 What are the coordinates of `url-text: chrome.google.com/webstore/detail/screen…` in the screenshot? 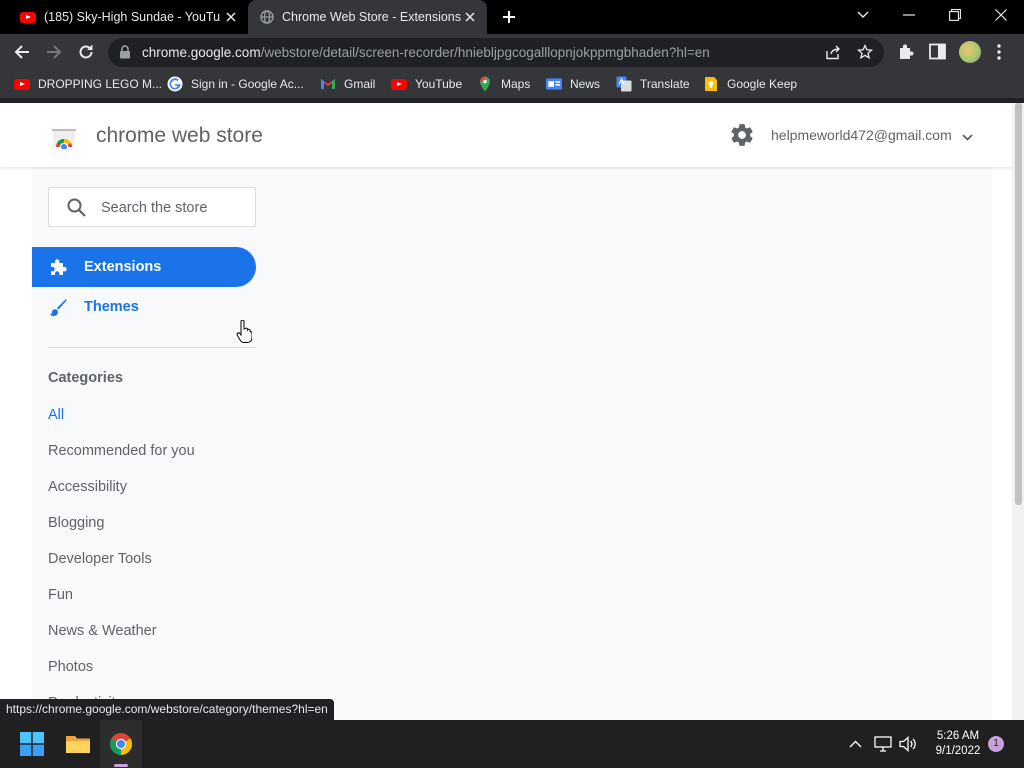 It's located at (426, 52).